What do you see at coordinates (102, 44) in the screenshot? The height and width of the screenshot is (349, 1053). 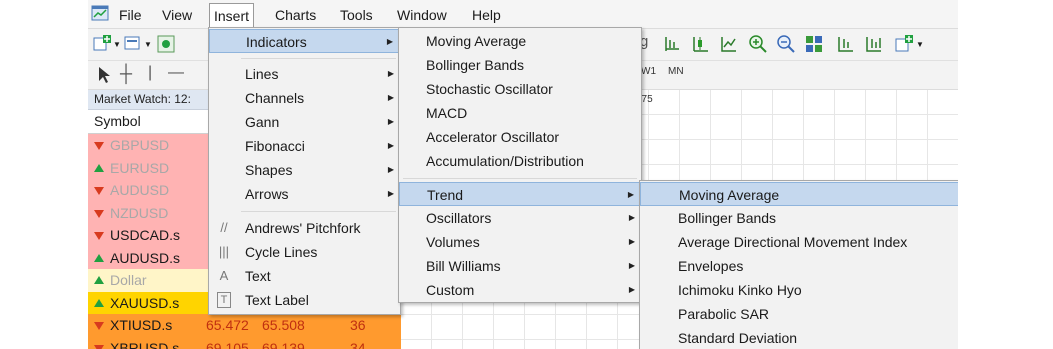 I see `new-chart-icon` at bounding box center [102, 44].